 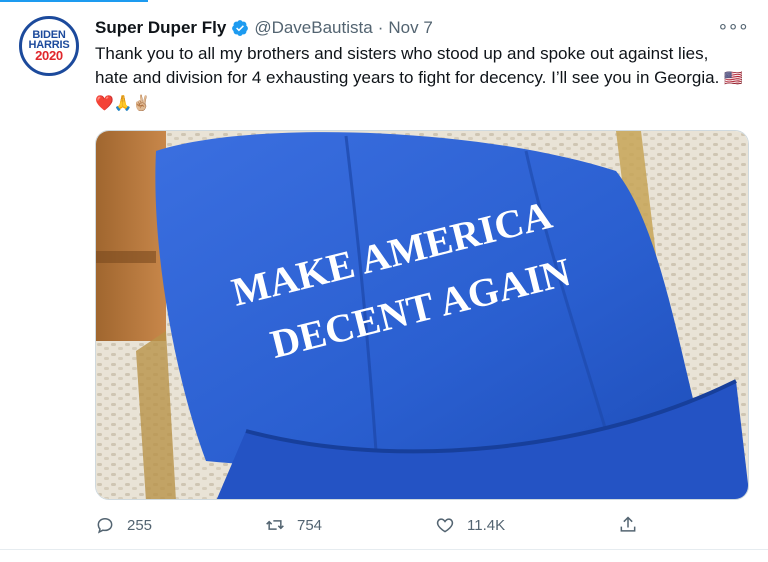 What do you see at coordinates (733, 26) in the screenshot?
I see `more-options-icon: ∘∘∘` at bounding box center [733, 26].